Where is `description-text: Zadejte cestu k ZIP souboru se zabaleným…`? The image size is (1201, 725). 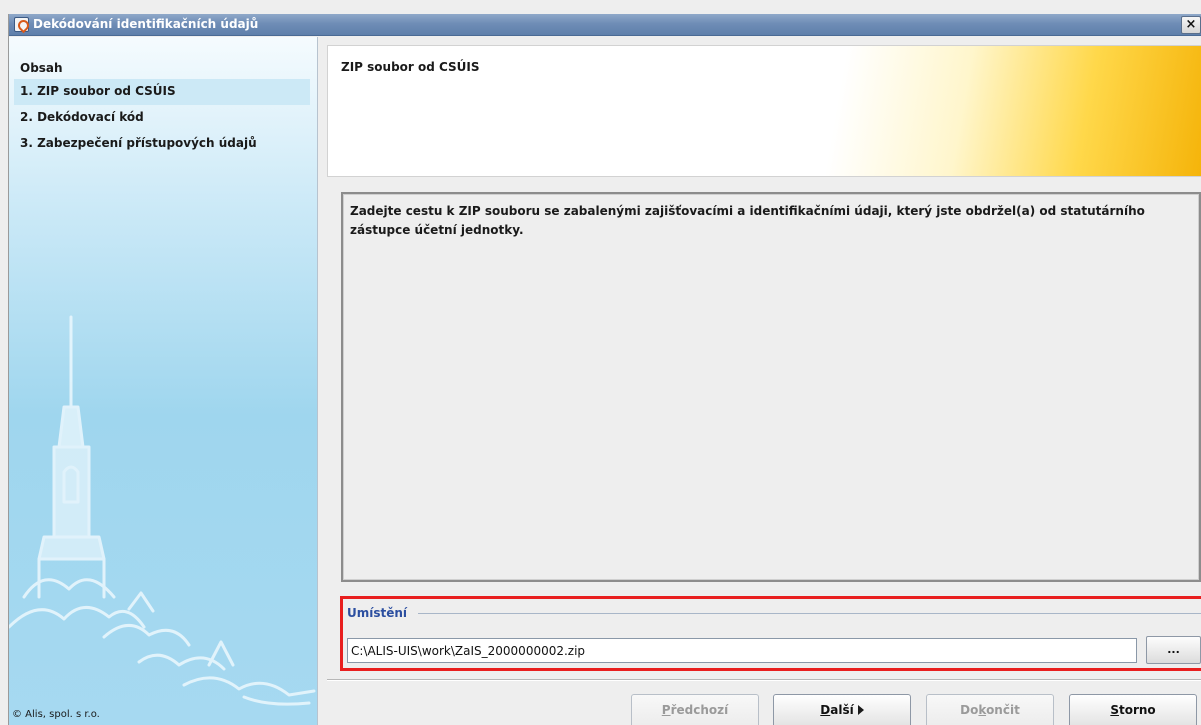 description-text: Zadejte cestu k ZIP souboru se zabaleným… is located at coordinates (747, 220).